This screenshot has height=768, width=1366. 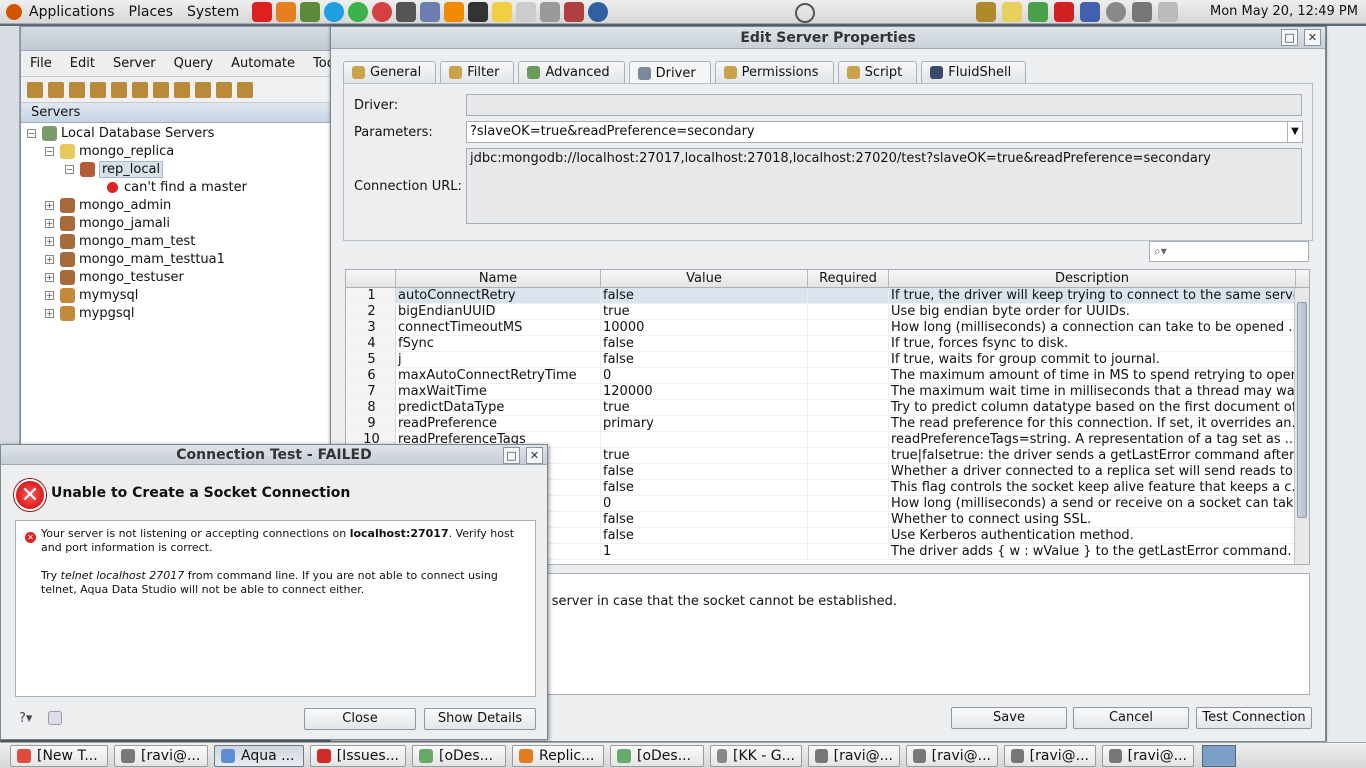 I want to click on firefox-icon, so click(x=286, y=11).